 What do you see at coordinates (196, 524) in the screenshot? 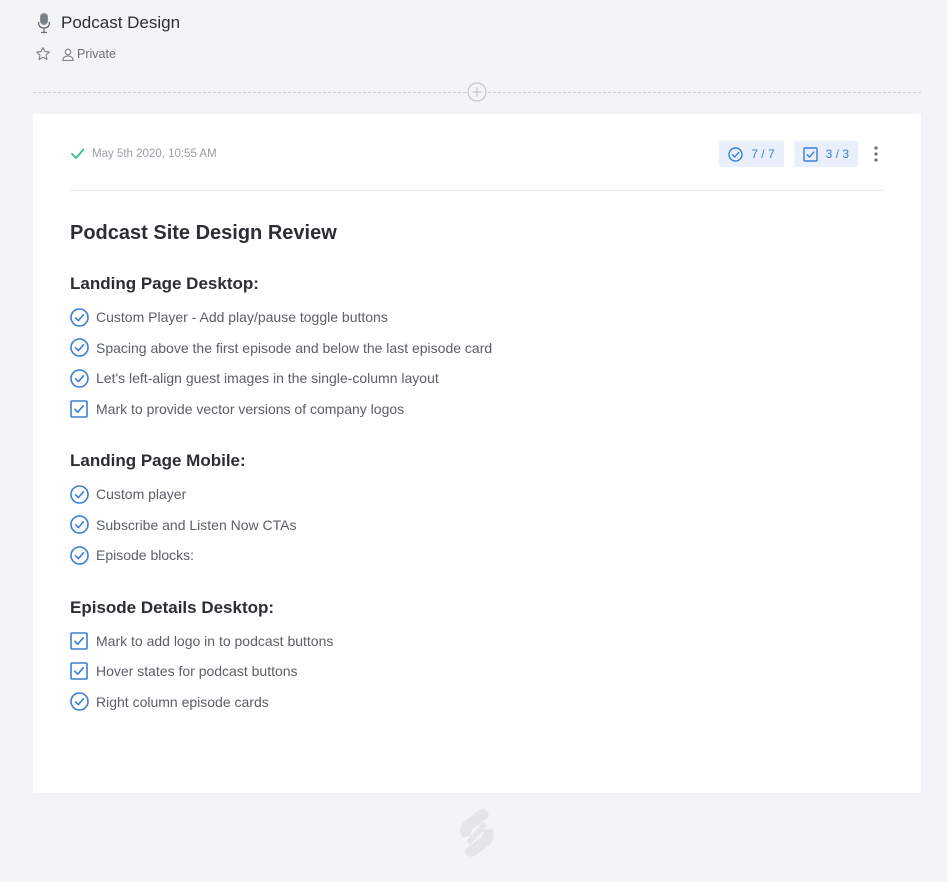
I see `checklist-item-text: Subscribe and Listen Now CTAs` at bounding box center [196, 524].